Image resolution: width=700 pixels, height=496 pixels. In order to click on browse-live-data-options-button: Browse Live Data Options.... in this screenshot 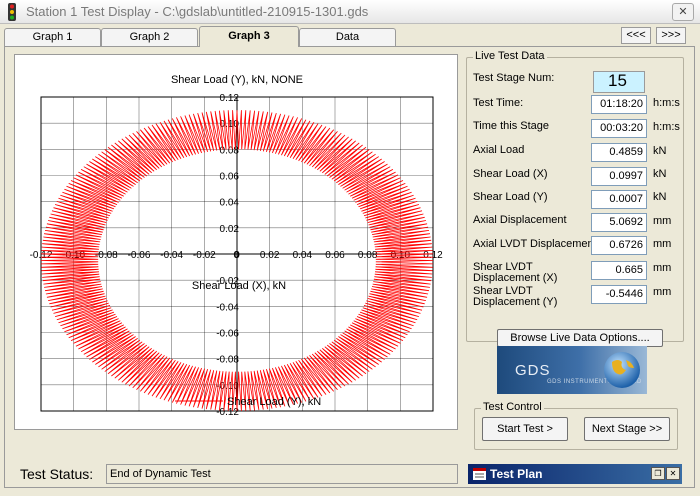, I will do `click(580, 338)`.